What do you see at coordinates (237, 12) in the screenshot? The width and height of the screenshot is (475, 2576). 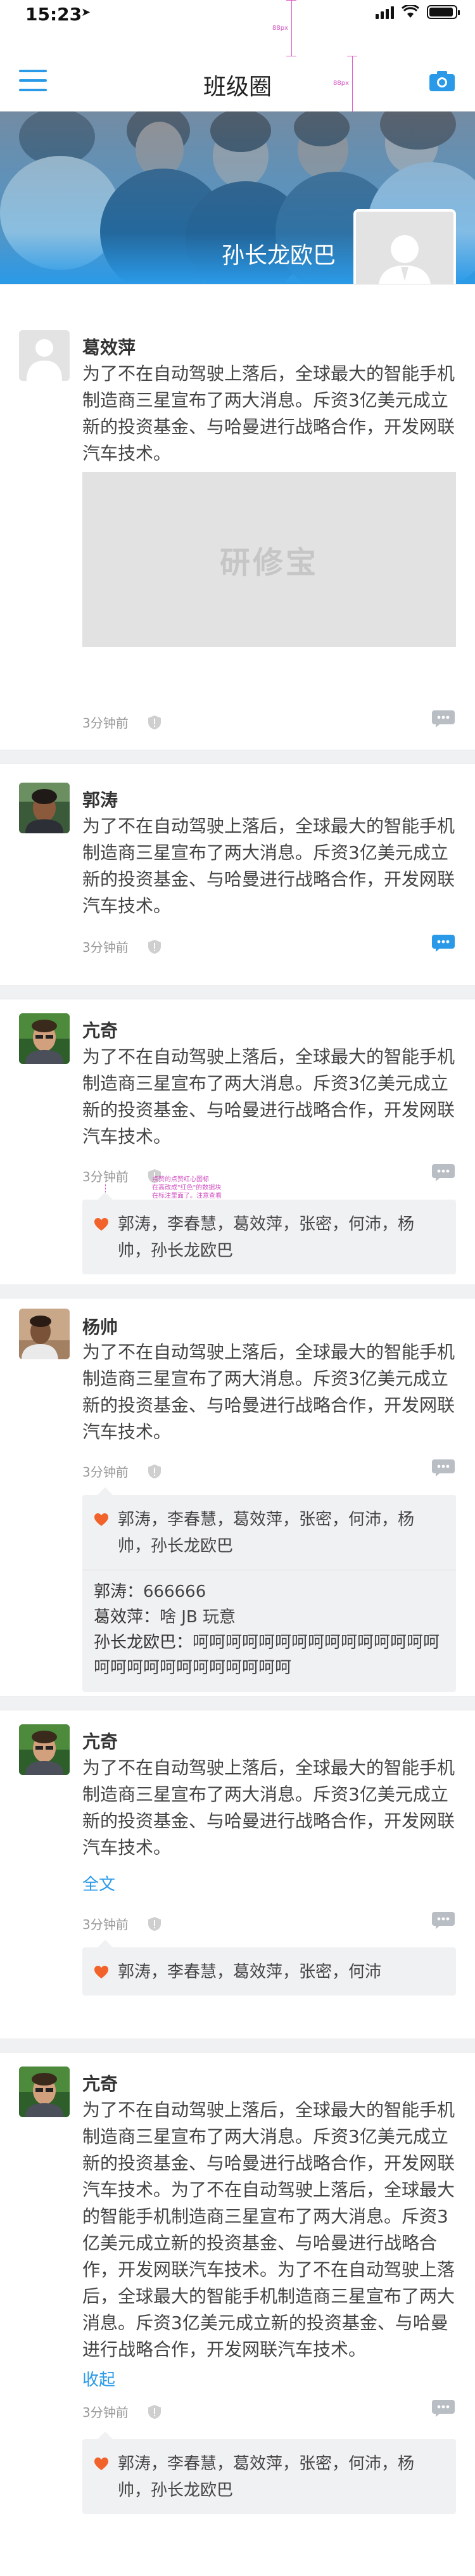 I see `status-bar: 15:23 ➤` at bounding box center [237, 12].